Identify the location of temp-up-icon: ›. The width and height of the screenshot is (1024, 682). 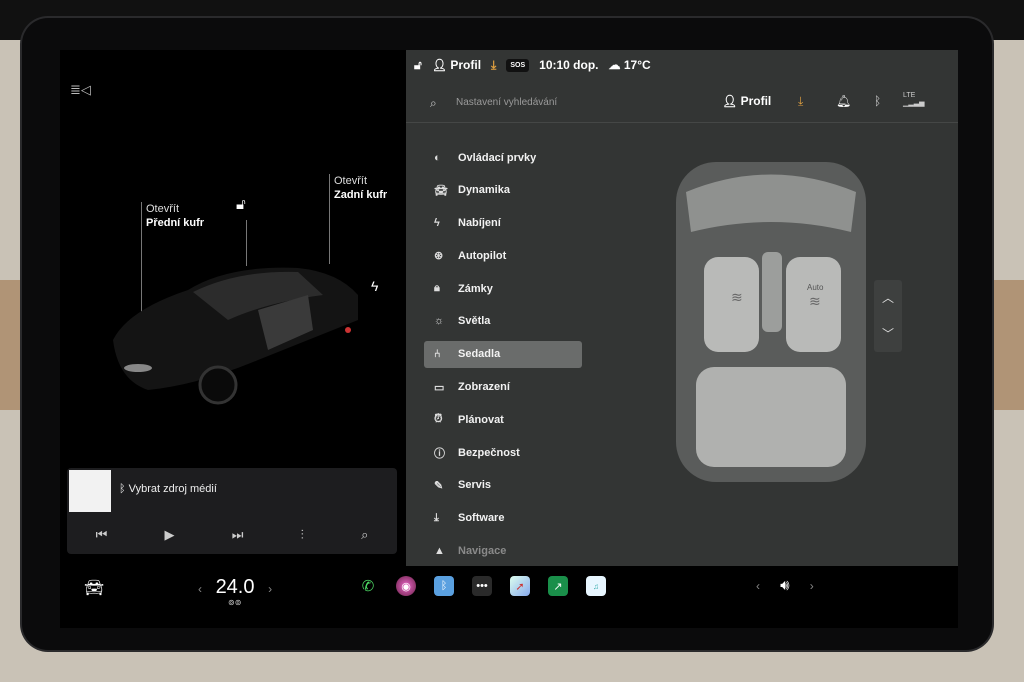
(270, 589).